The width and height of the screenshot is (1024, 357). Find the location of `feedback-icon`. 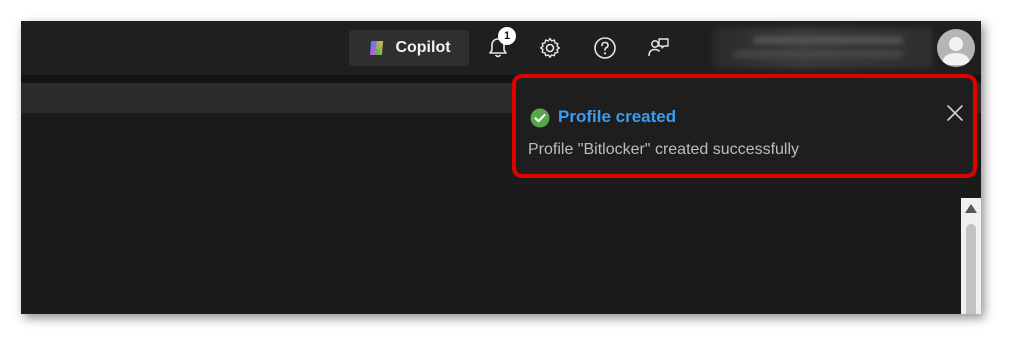

feedback-icon is located at coordinates (658, 47).